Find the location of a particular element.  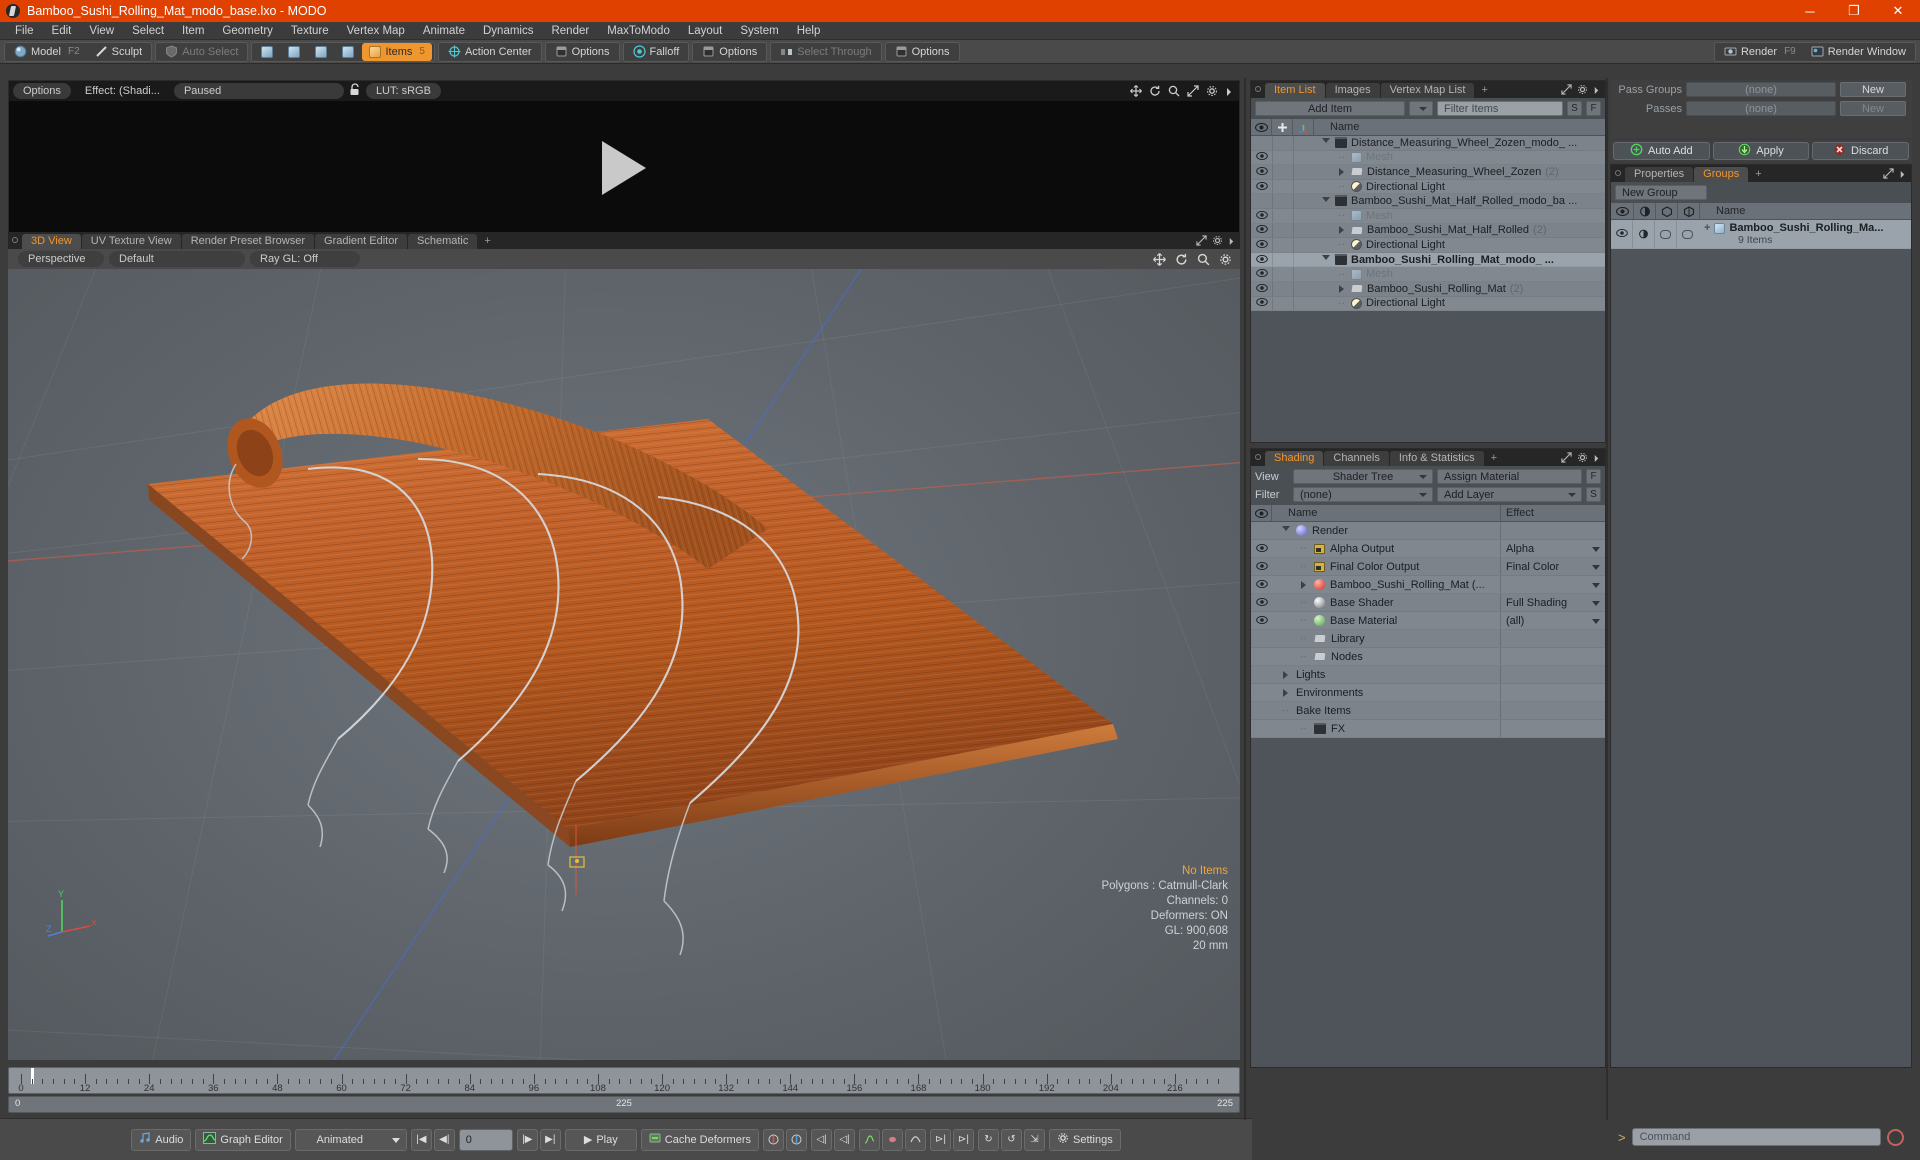

shading-style-dropdown: Default is located at coordinates (177, 259).